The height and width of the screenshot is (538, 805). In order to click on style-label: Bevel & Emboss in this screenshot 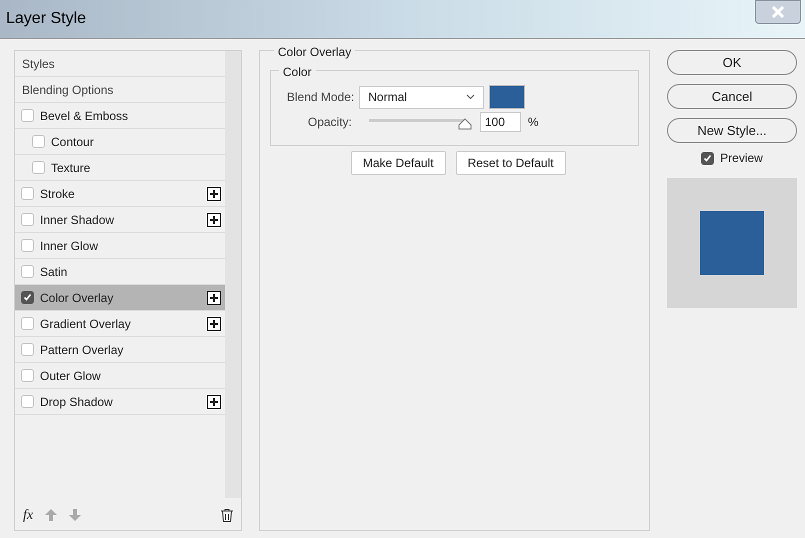, I will do `click(85, 116)`.